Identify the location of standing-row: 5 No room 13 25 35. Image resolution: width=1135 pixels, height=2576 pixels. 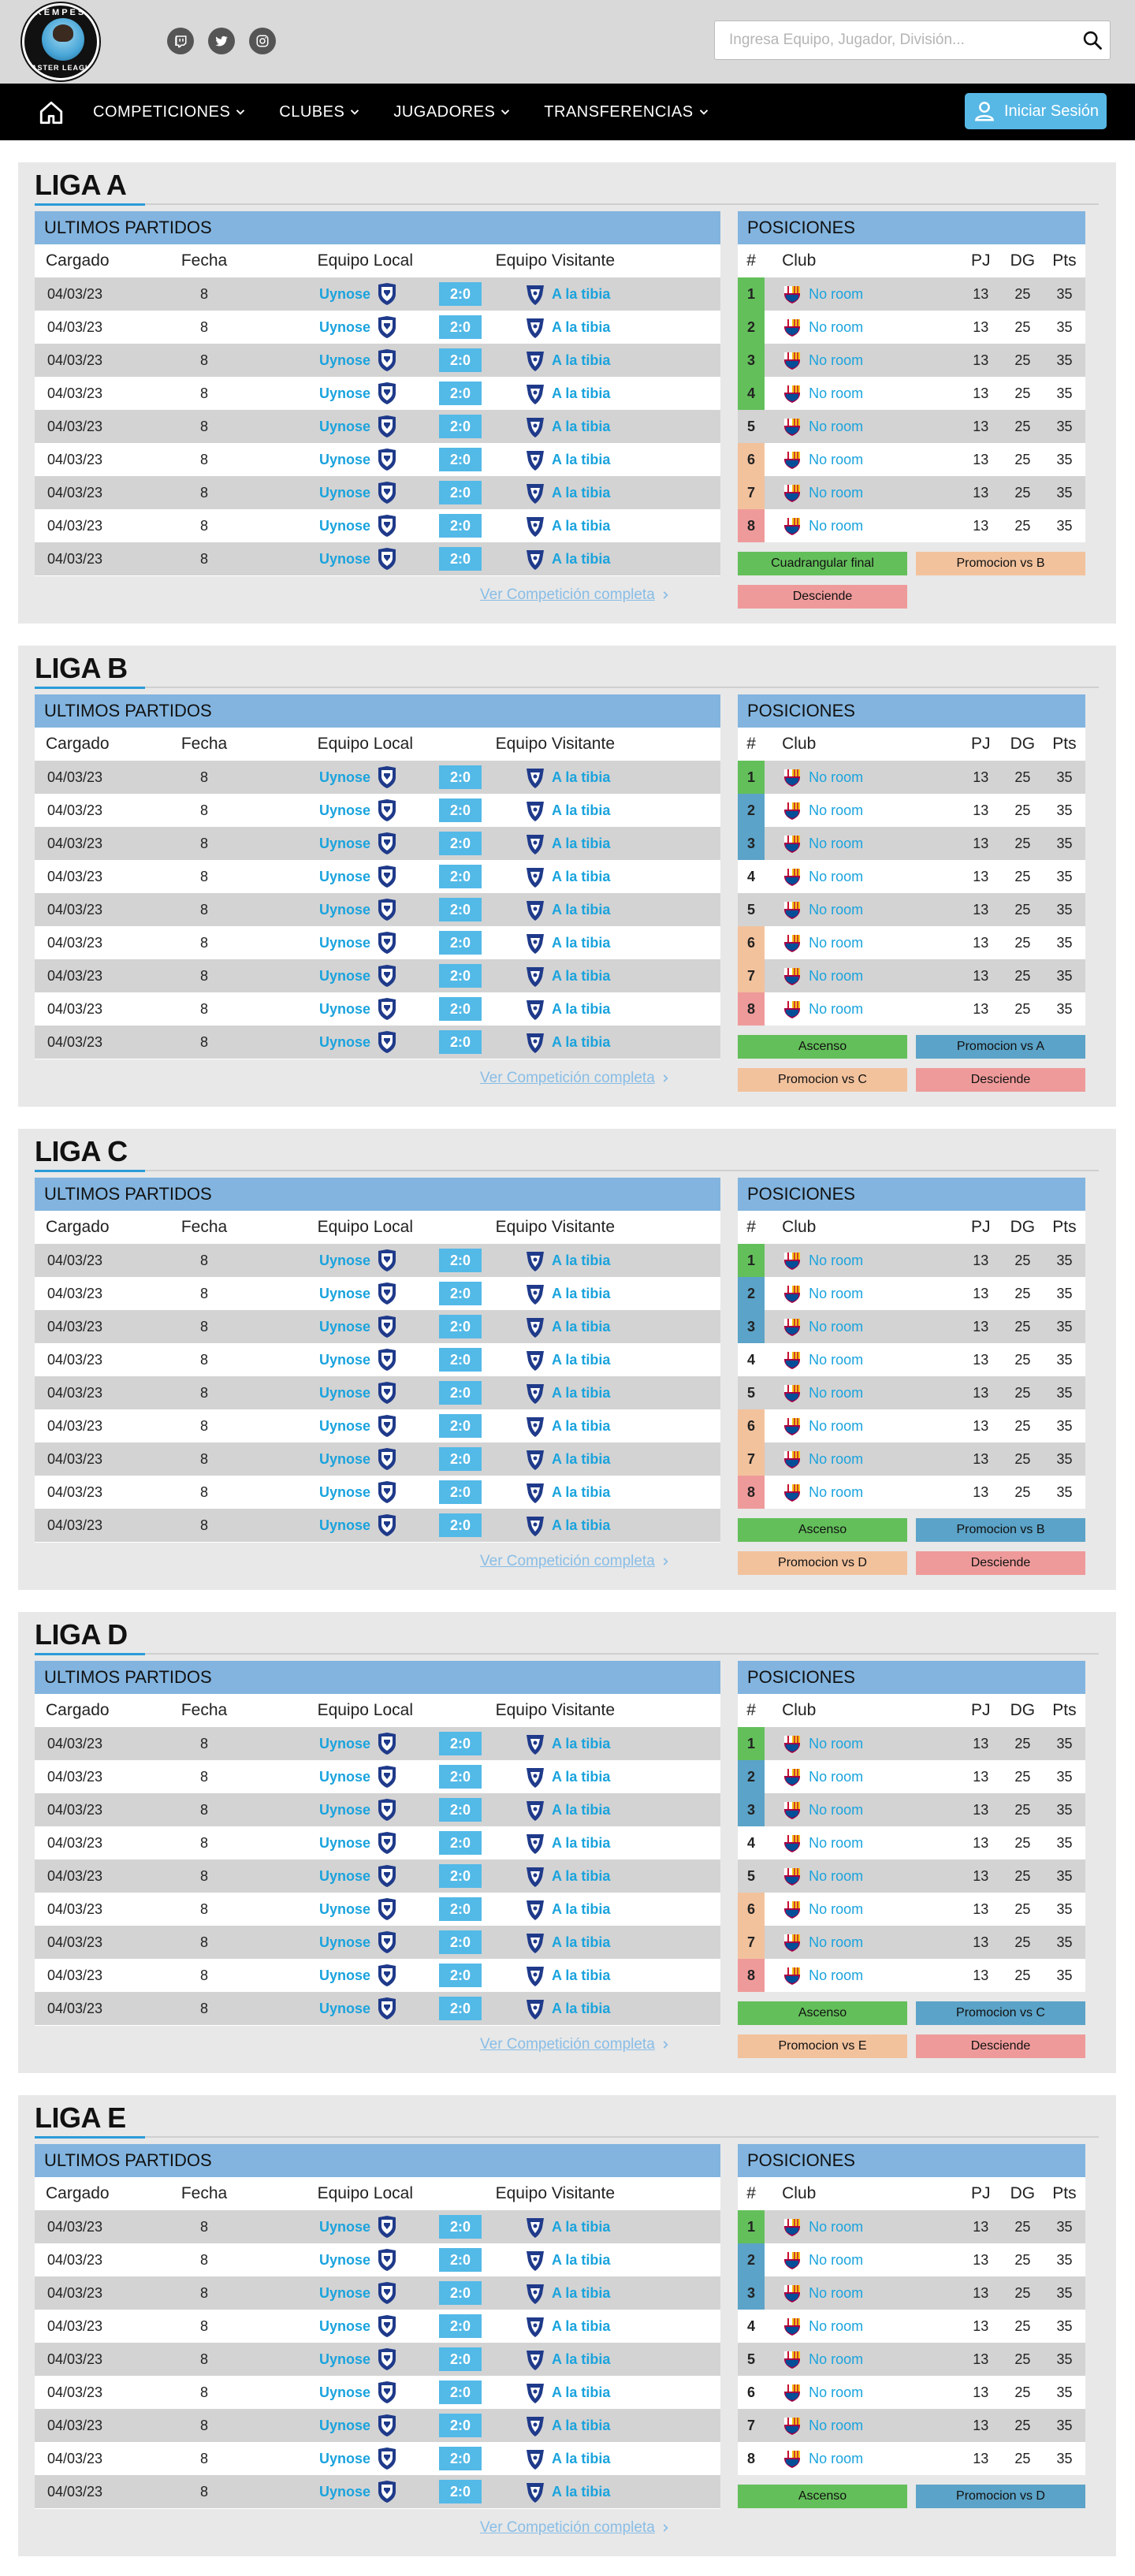
(911, 1392).